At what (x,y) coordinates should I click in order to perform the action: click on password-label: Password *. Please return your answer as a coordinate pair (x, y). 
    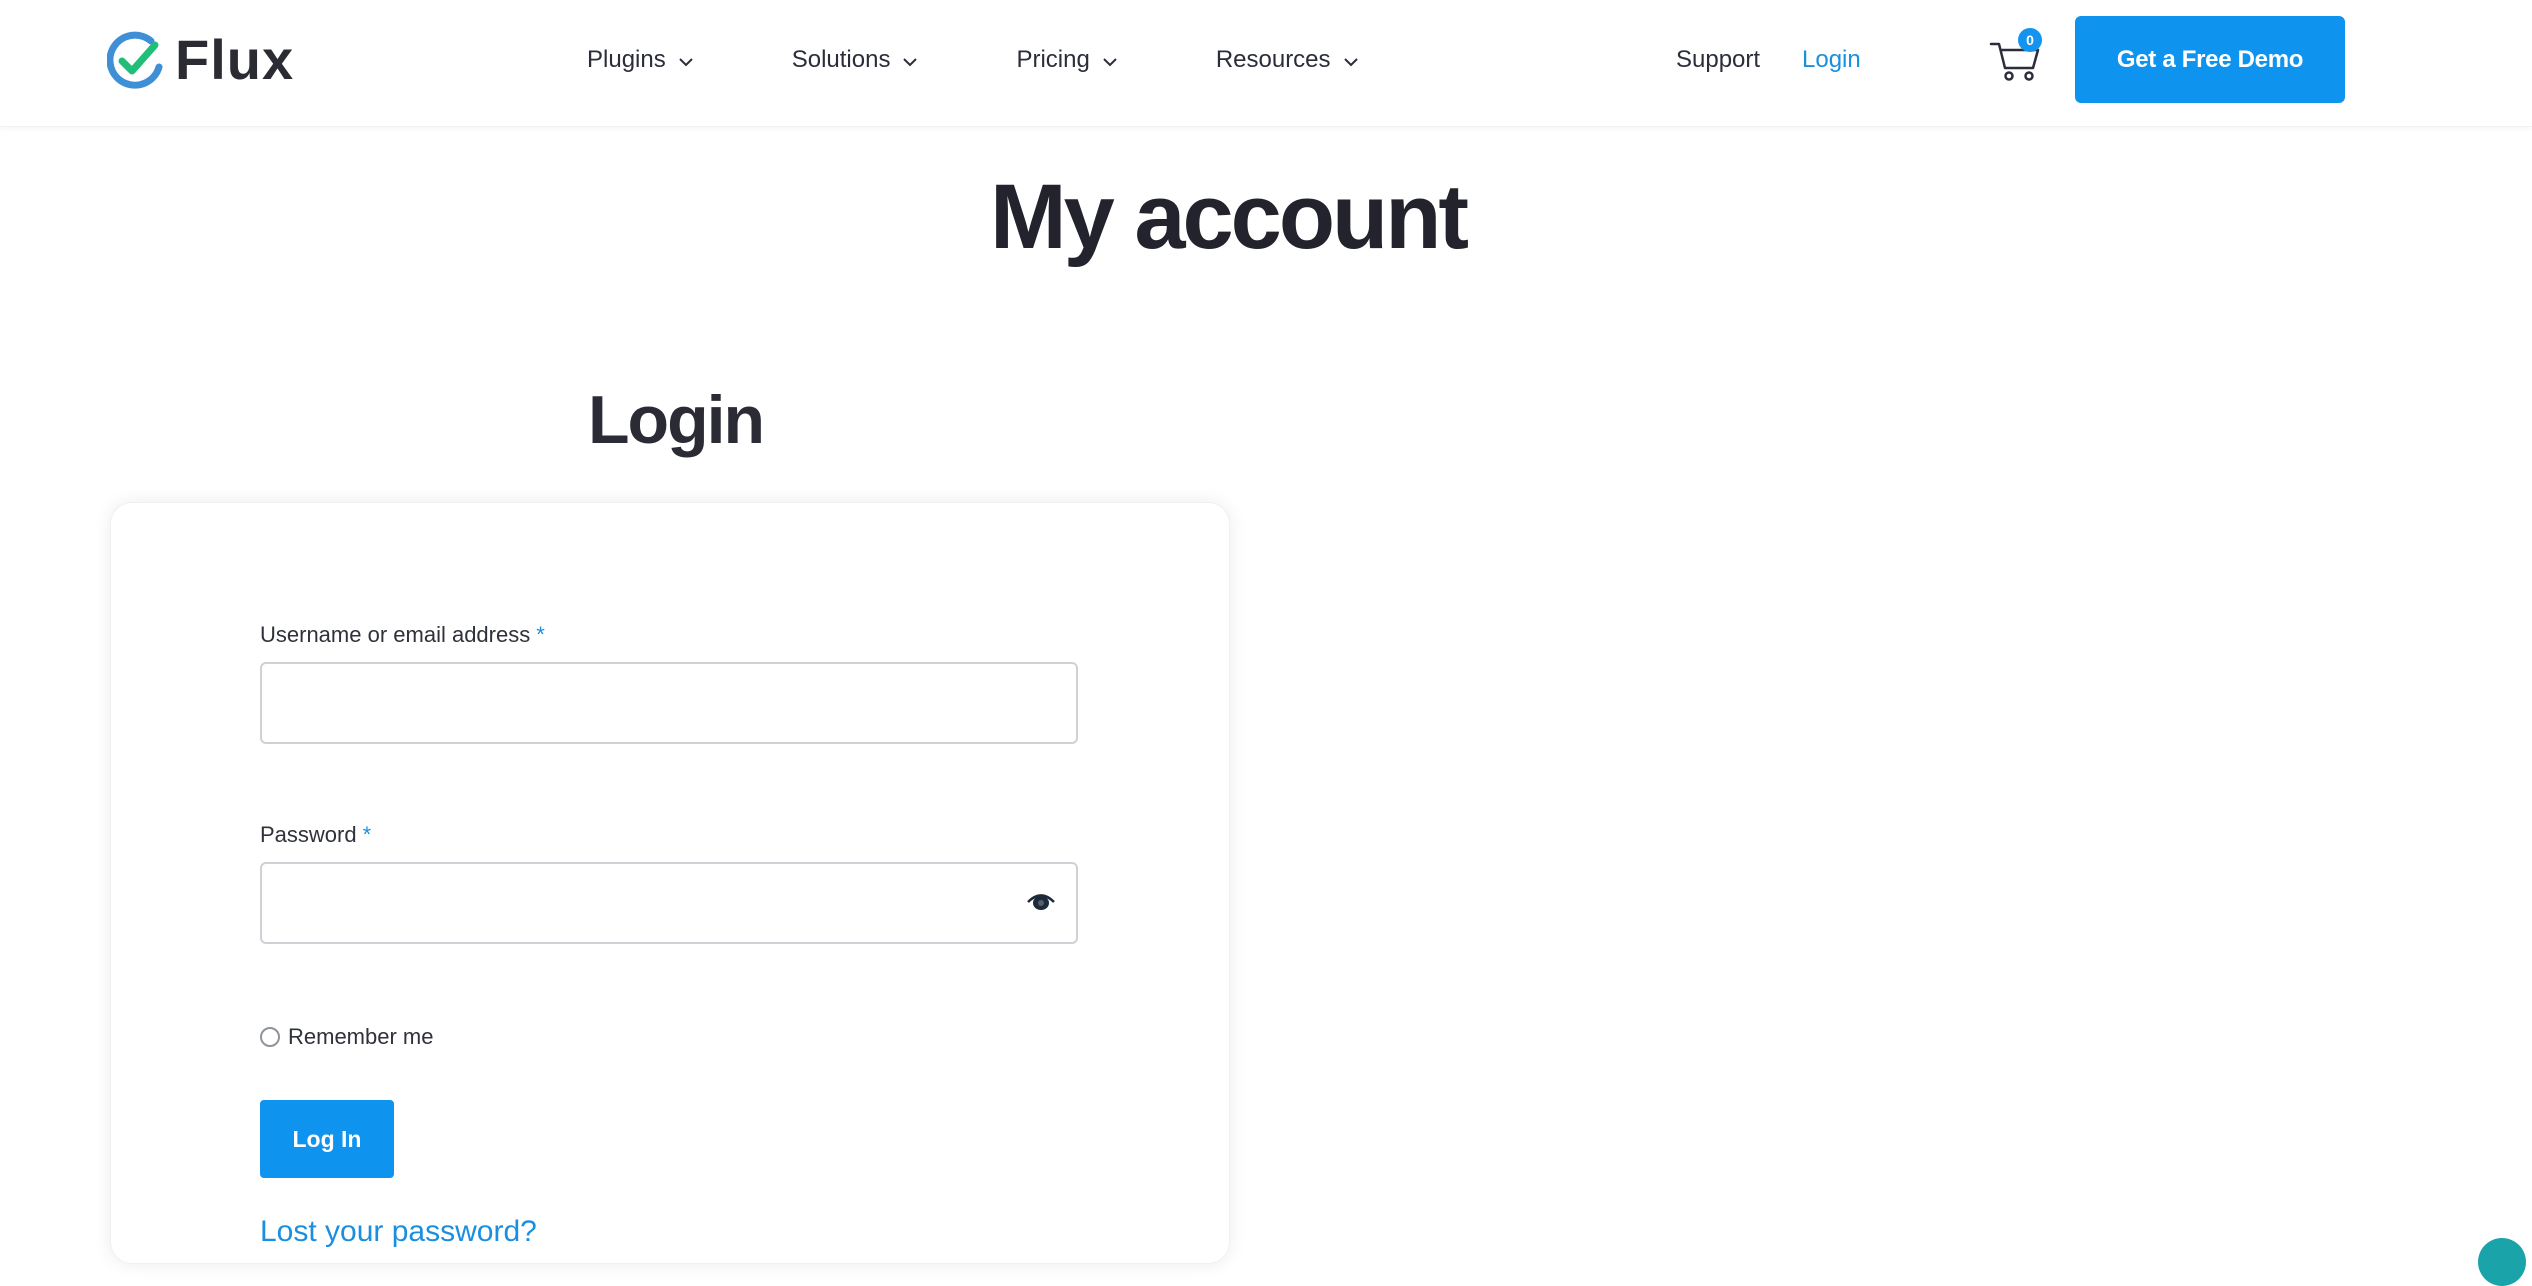
    Looking at the image, I should click on (315, 835).